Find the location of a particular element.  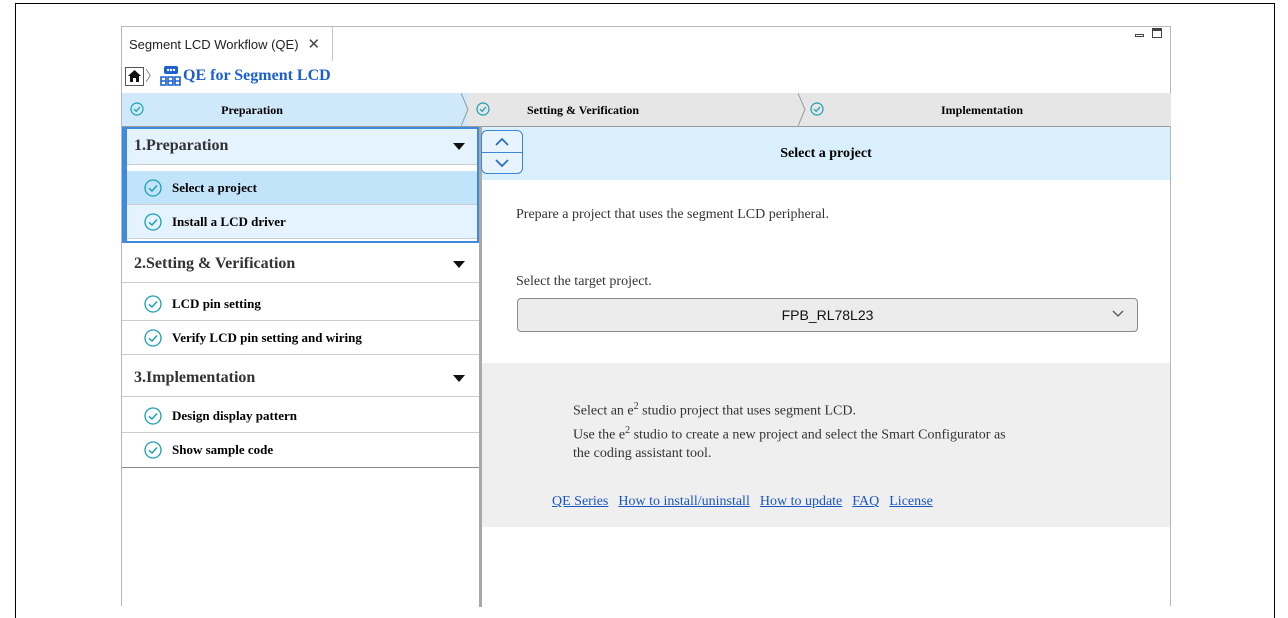

sidebar-item-verify-lcd-pin: Verify LCD pin setting and wiring is located at coordinates (300, 338).